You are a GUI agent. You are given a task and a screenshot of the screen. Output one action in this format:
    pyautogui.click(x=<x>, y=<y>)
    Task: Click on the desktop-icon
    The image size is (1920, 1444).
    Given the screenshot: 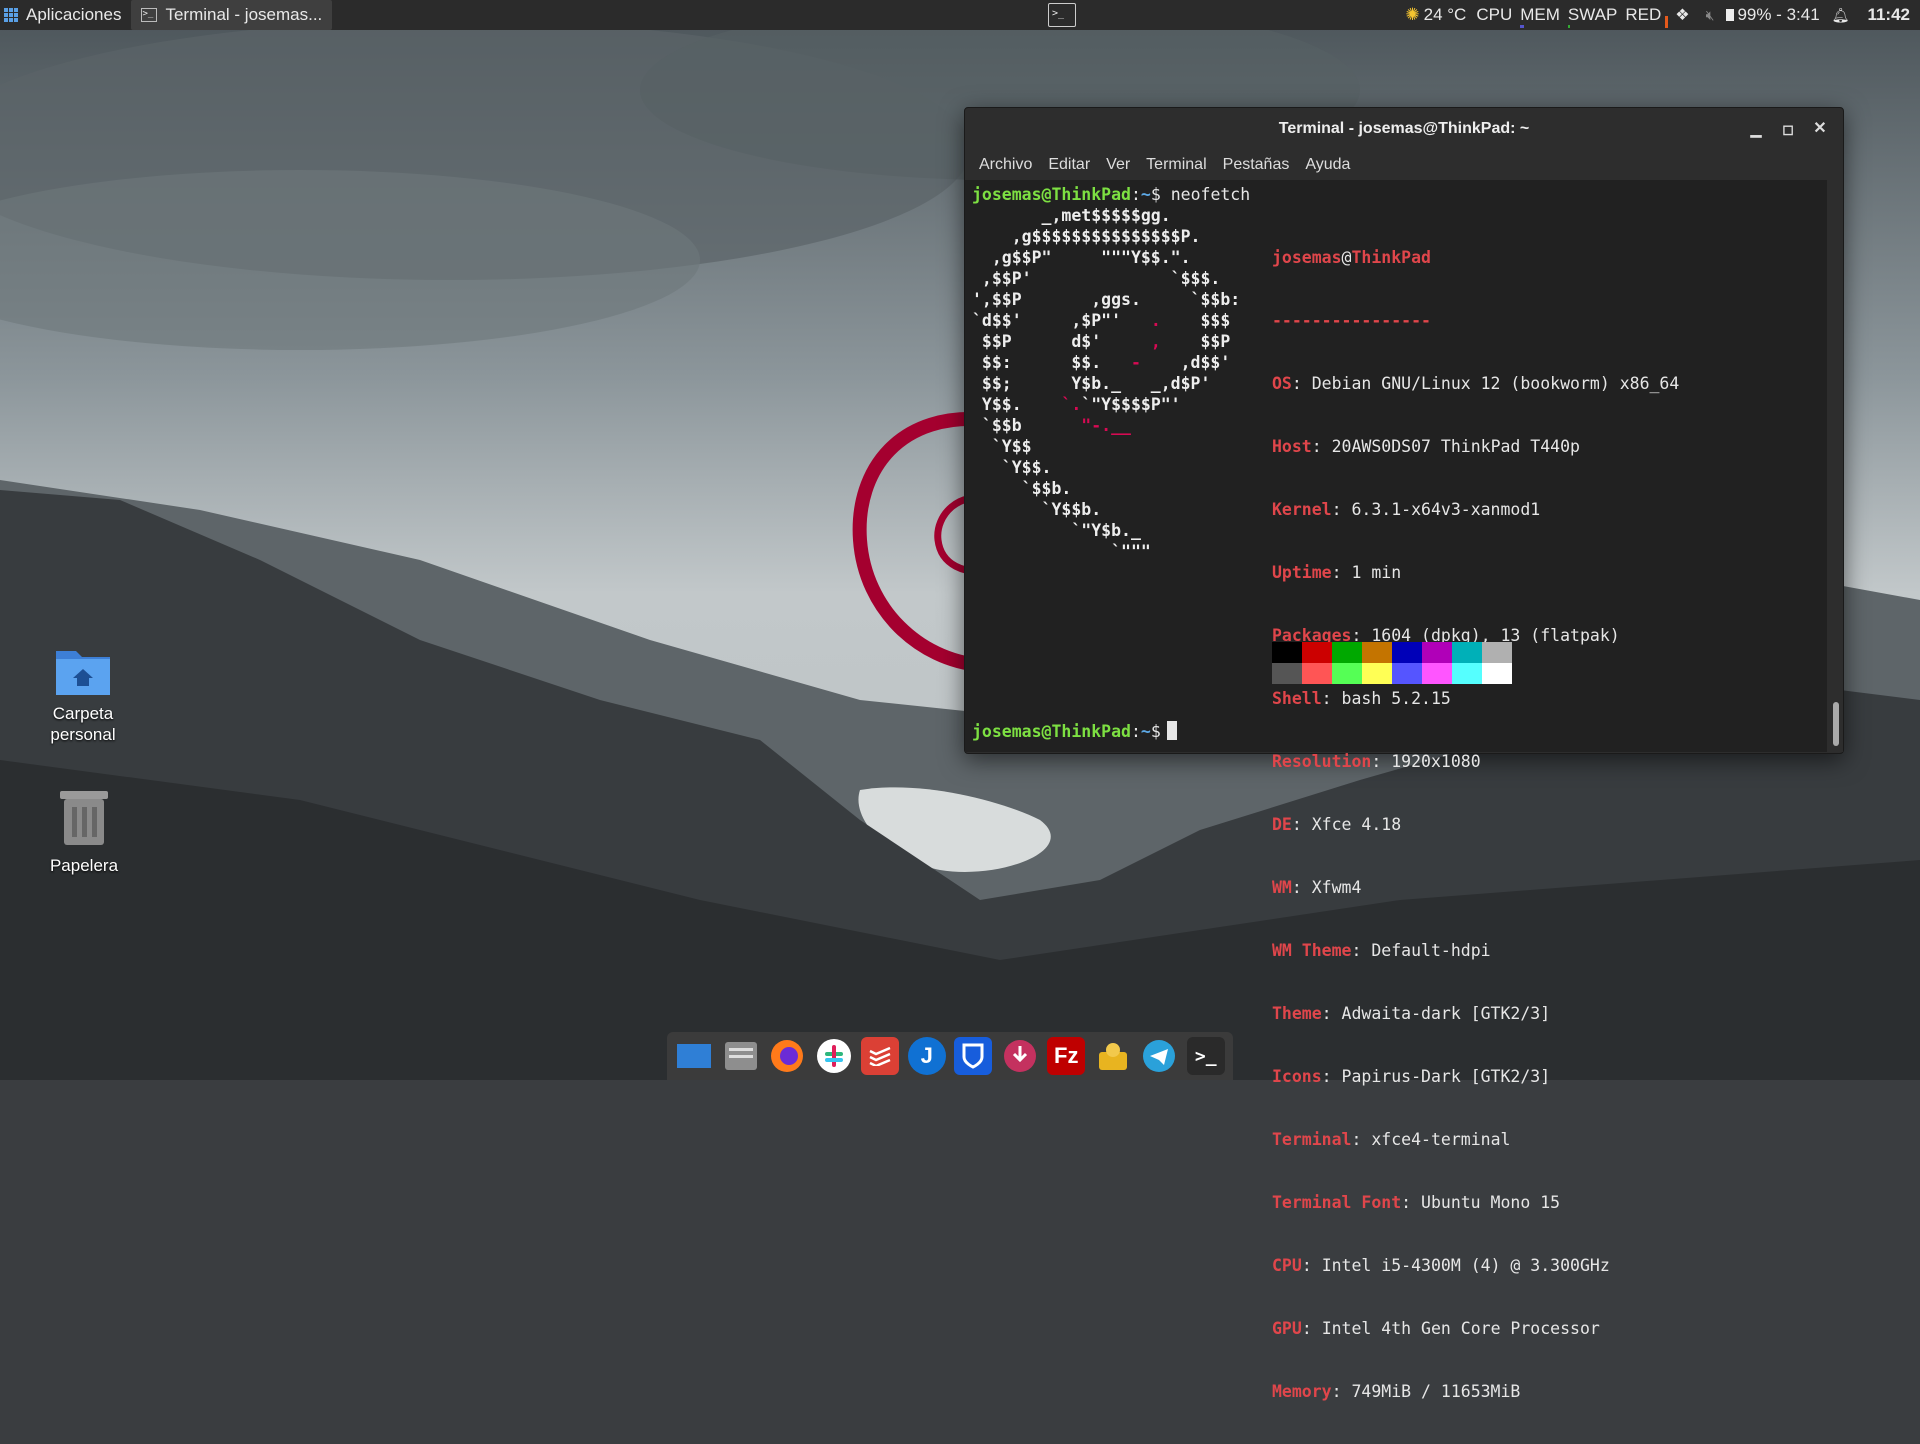 What is the action you would take?
    pyautogui.click(x=694, y=1056)
    